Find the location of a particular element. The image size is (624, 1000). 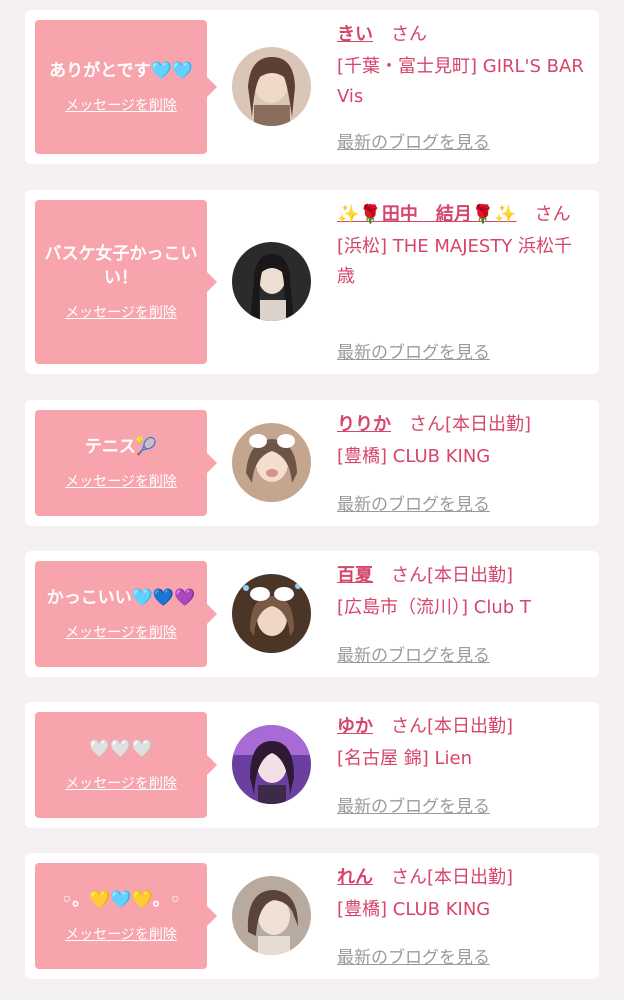

profile-info: ゆか さん[本日出勤] [名古屋 錦] Lien is located at coordinates (461, 743).